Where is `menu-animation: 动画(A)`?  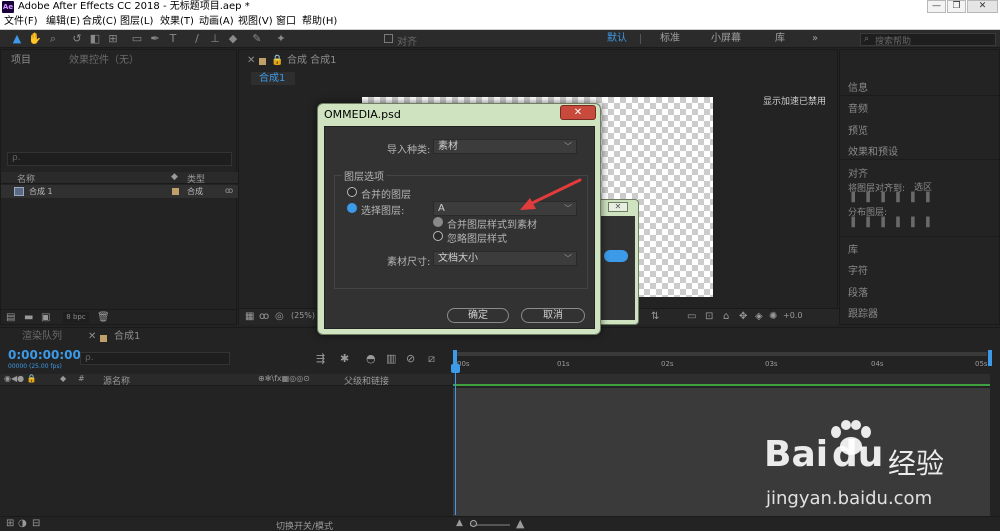 menu-animation: 动画(A) is located at coordinates (216, 22).